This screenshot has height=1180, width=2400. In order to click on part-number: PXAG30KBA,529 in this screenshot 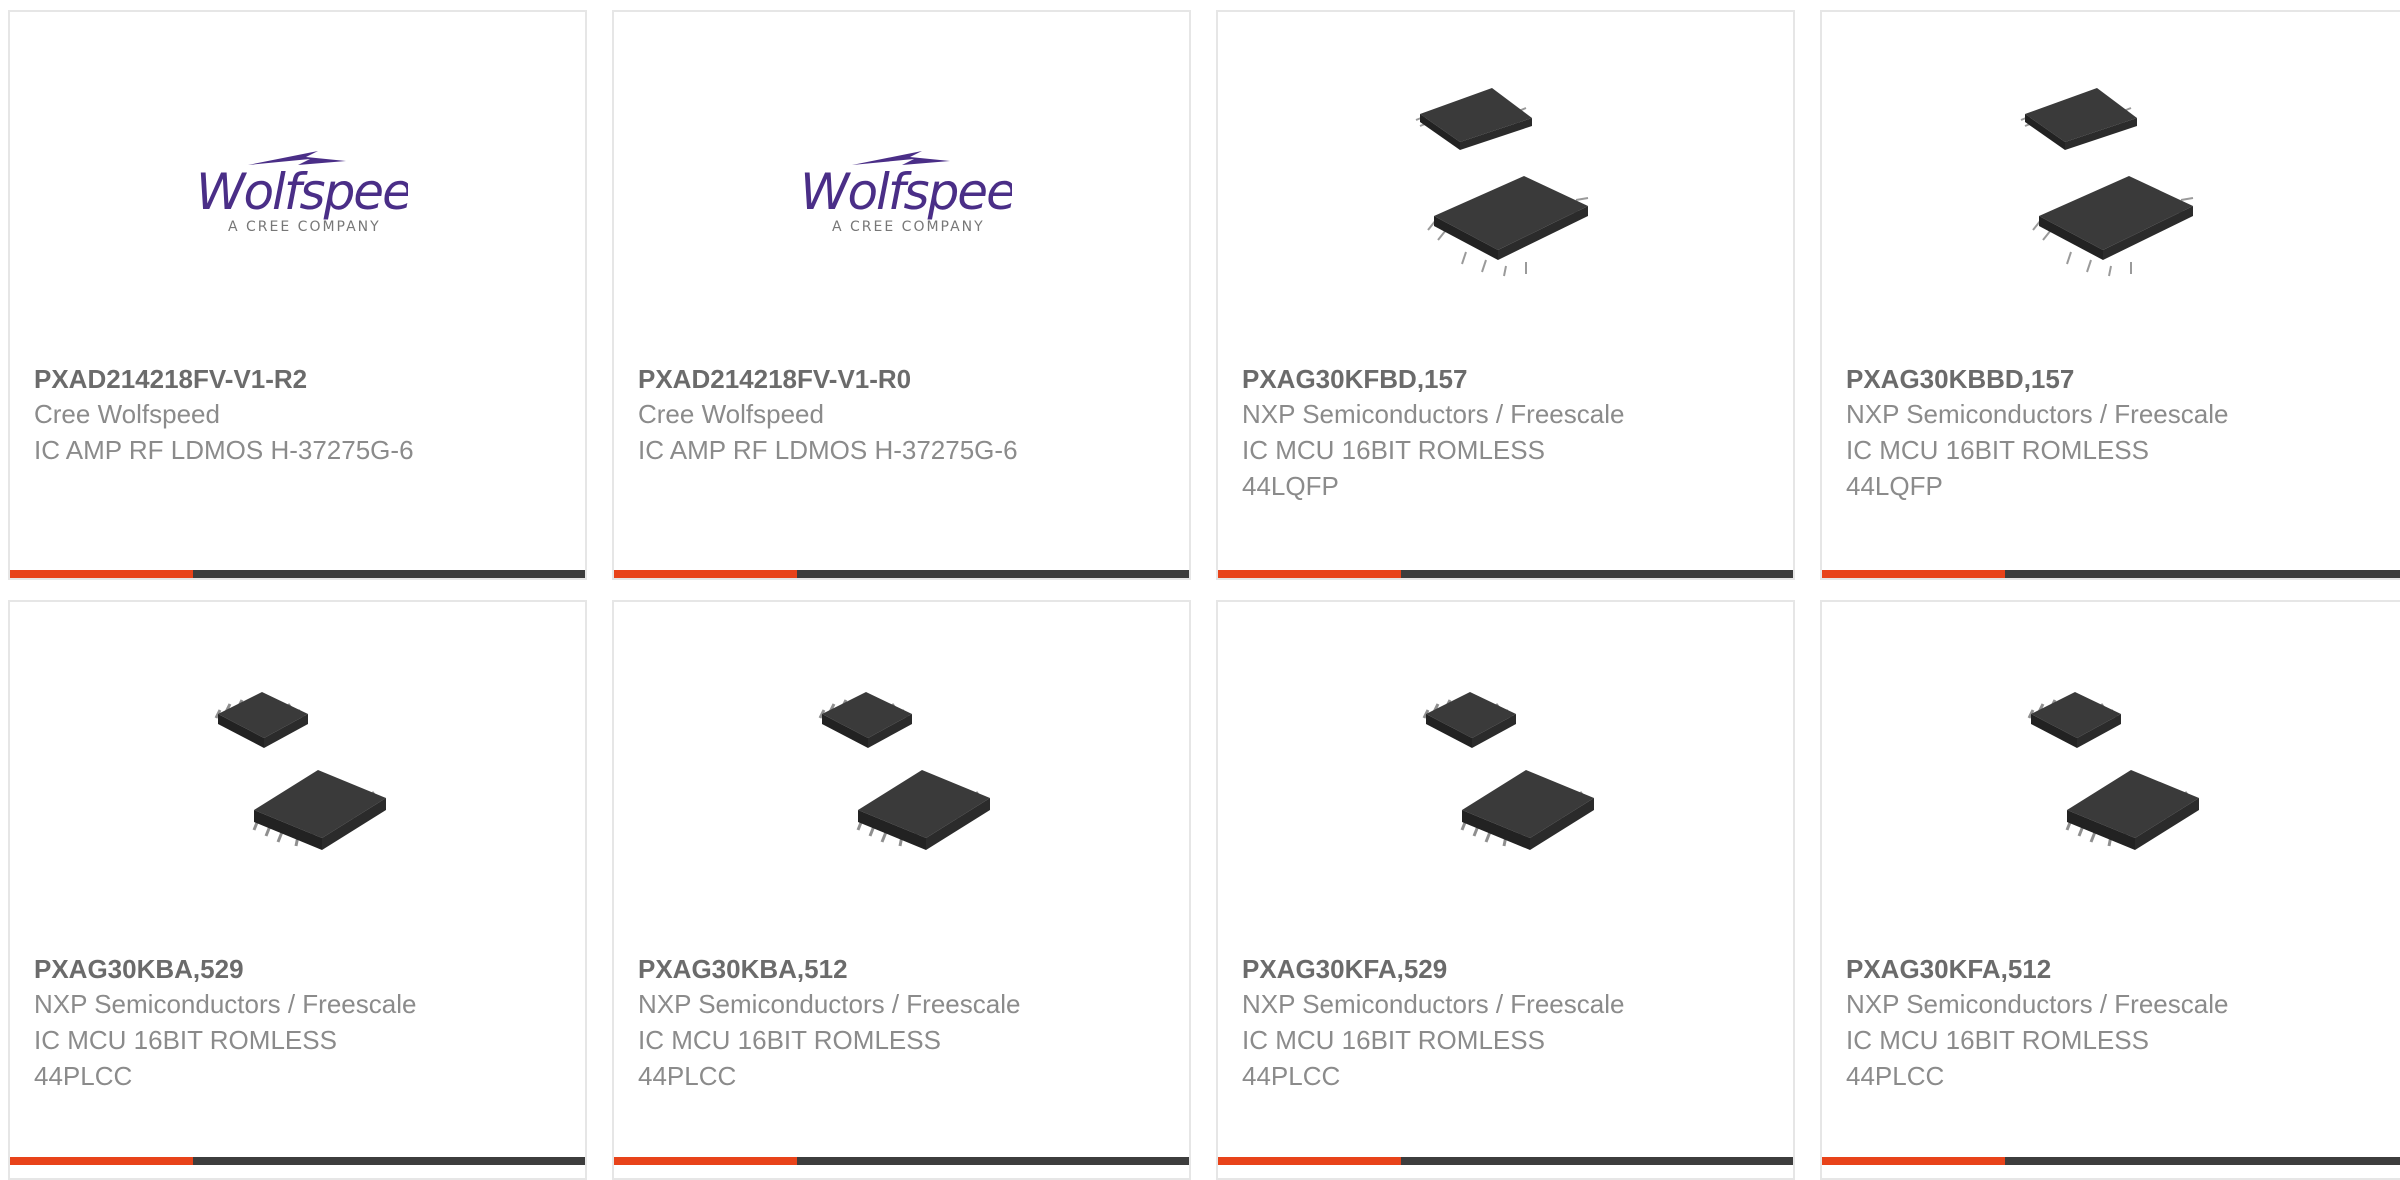, I will do `click(297, 969)`.